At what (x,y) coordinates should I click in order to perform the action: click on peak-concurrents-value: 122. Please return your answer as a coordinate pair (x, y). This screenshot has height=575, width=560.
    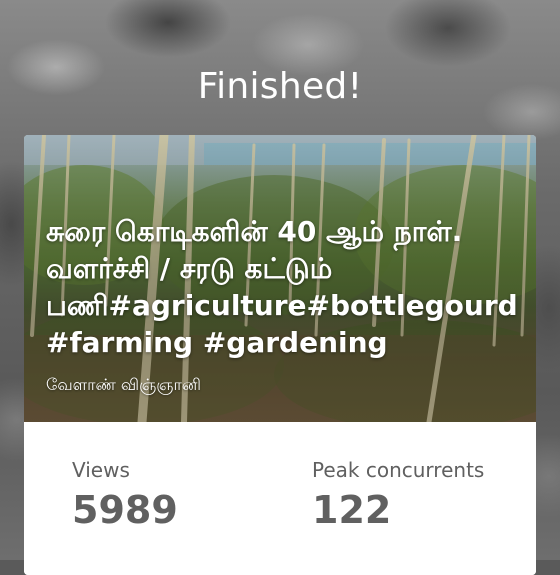
    Looking at the image, I should click on (352, 510).